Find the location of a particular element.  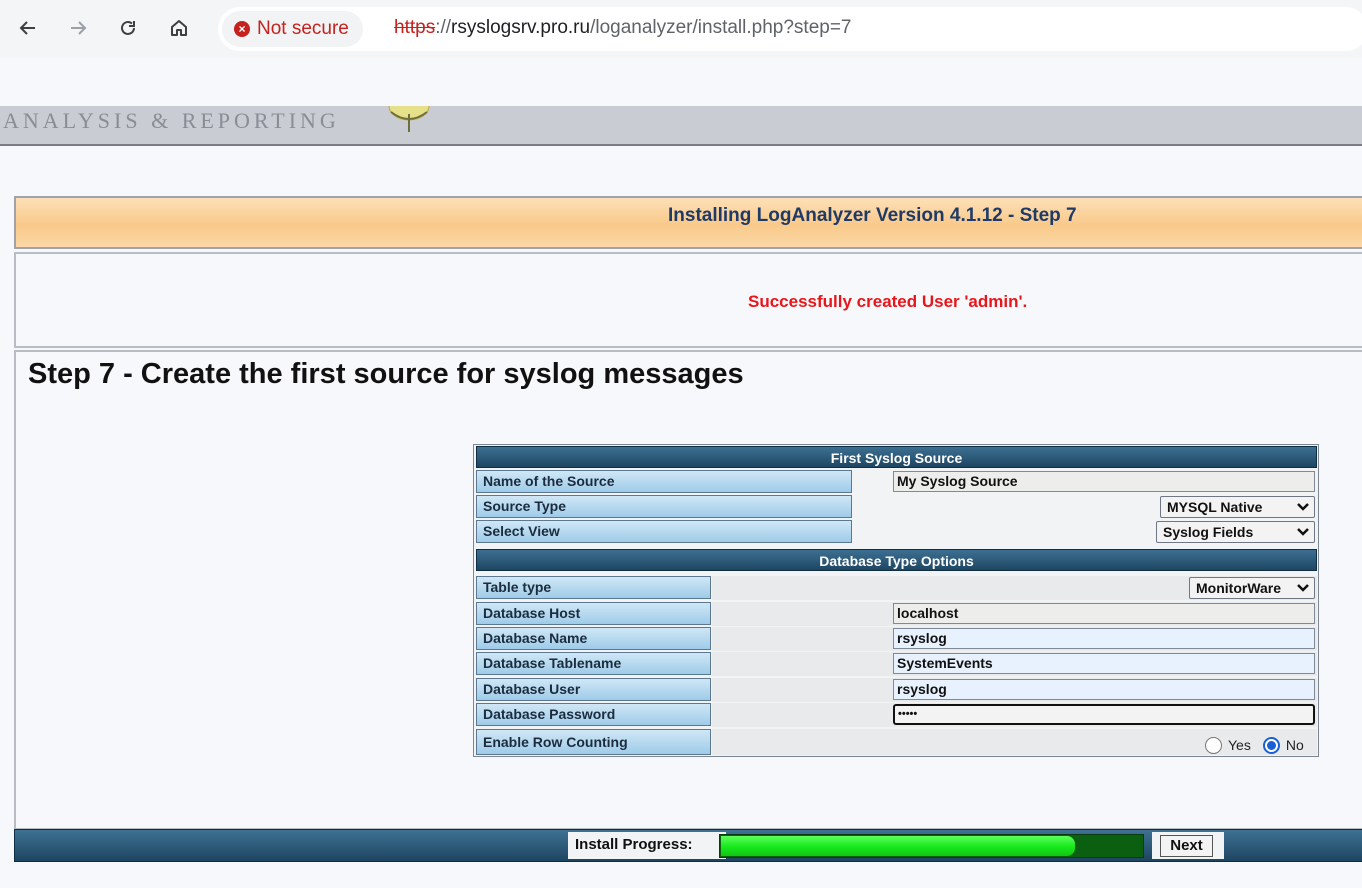

source-type-select: MYSQL Native is located at coordinates (1237, 507).